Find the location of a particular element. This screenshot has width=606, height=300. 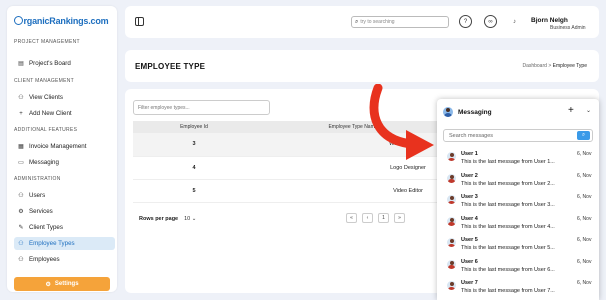

breadcrumb: Dashboard > Employee Type is located at coordinates (554, 66).